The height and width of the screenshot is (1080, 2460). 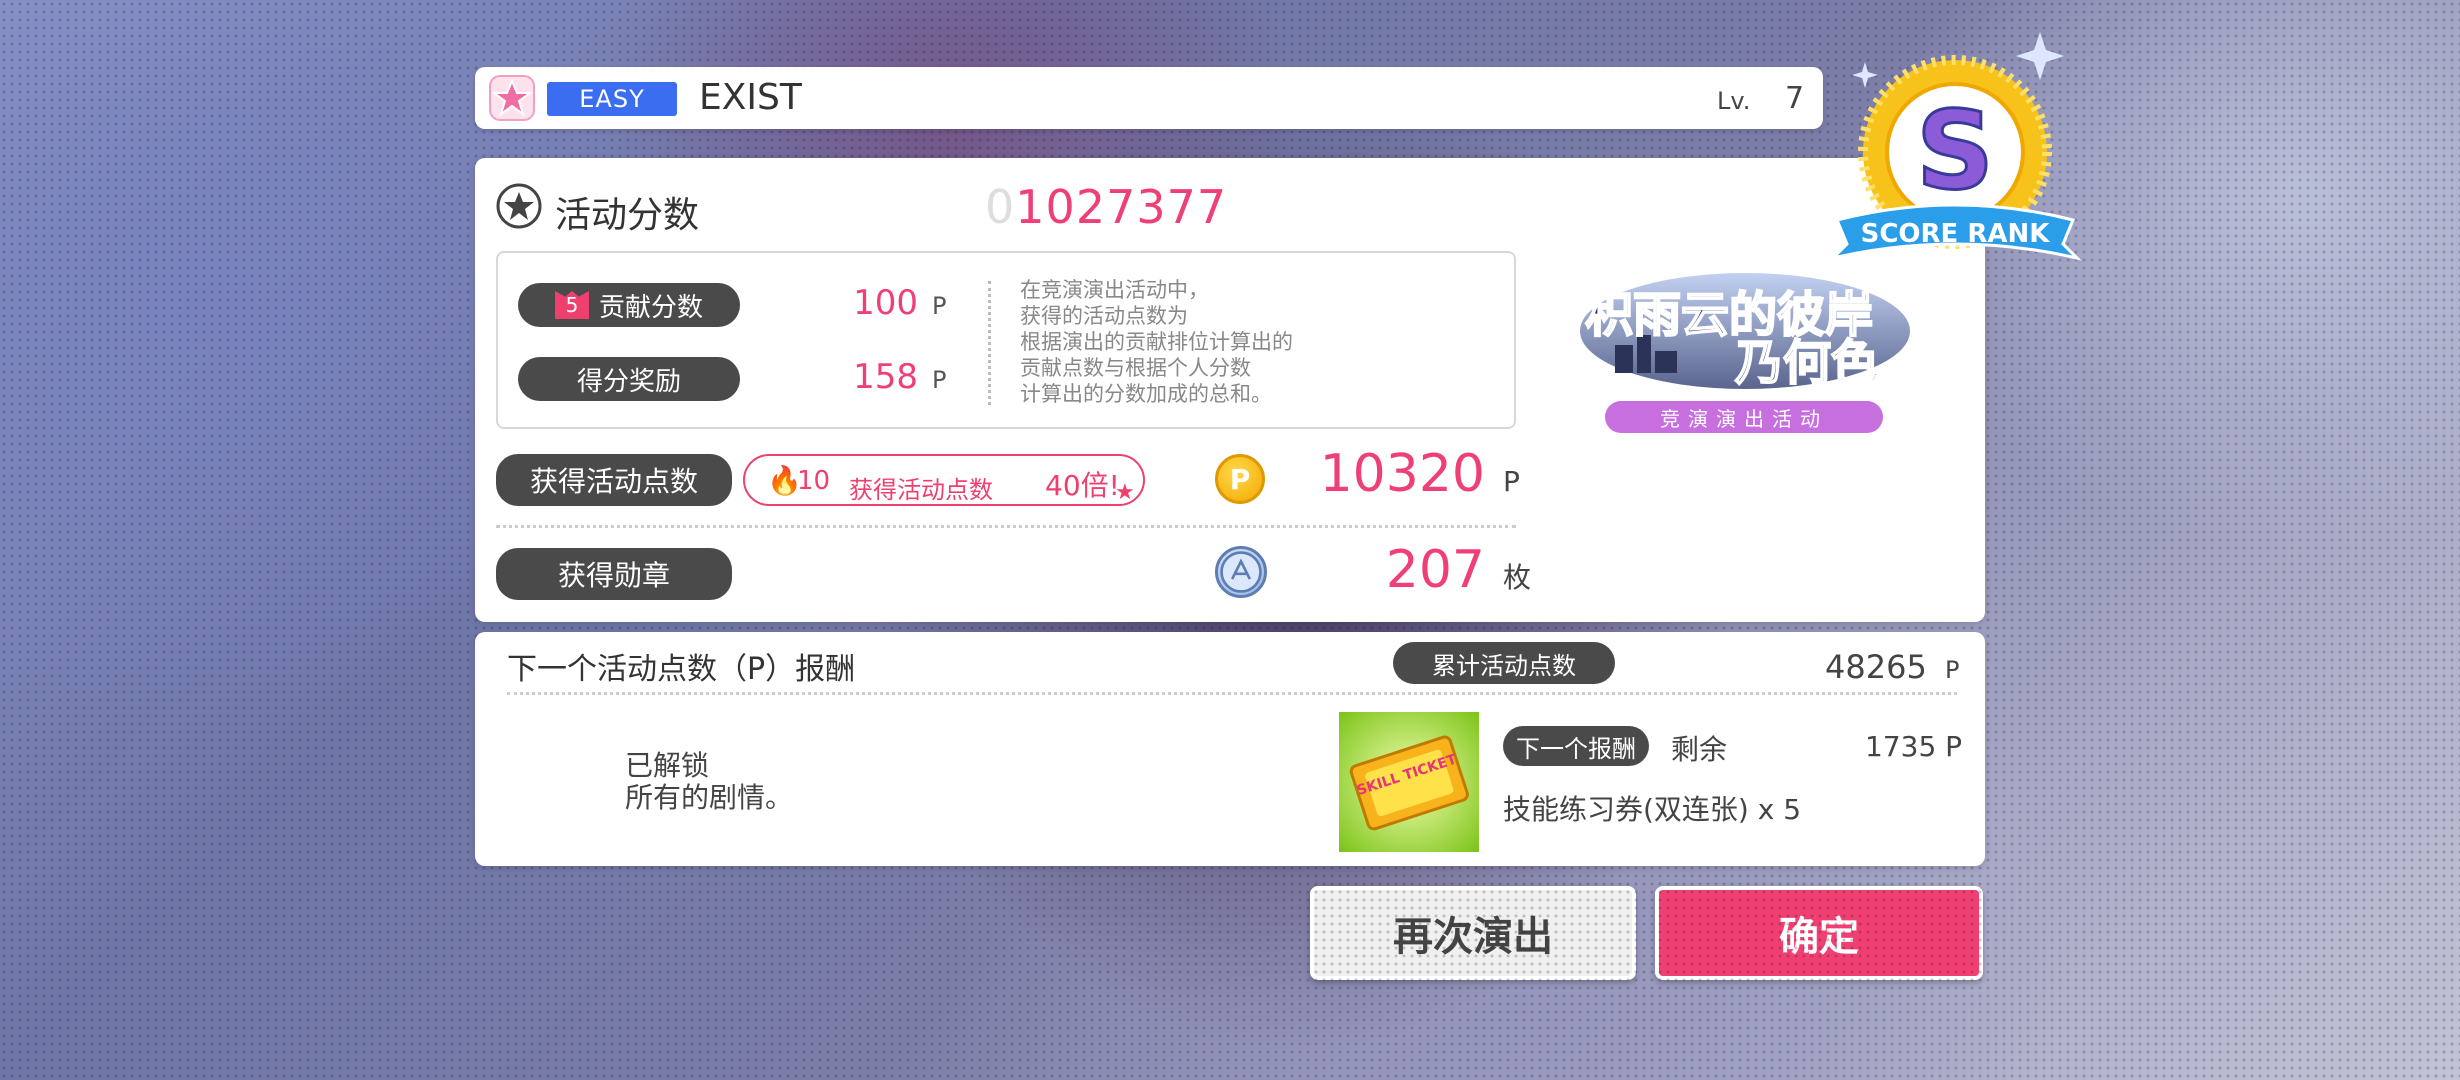 What do you see at coordinates (612, 99) in the screenshot?
I see `difficulty-badge: EASY` at bounding box center [612, 99].